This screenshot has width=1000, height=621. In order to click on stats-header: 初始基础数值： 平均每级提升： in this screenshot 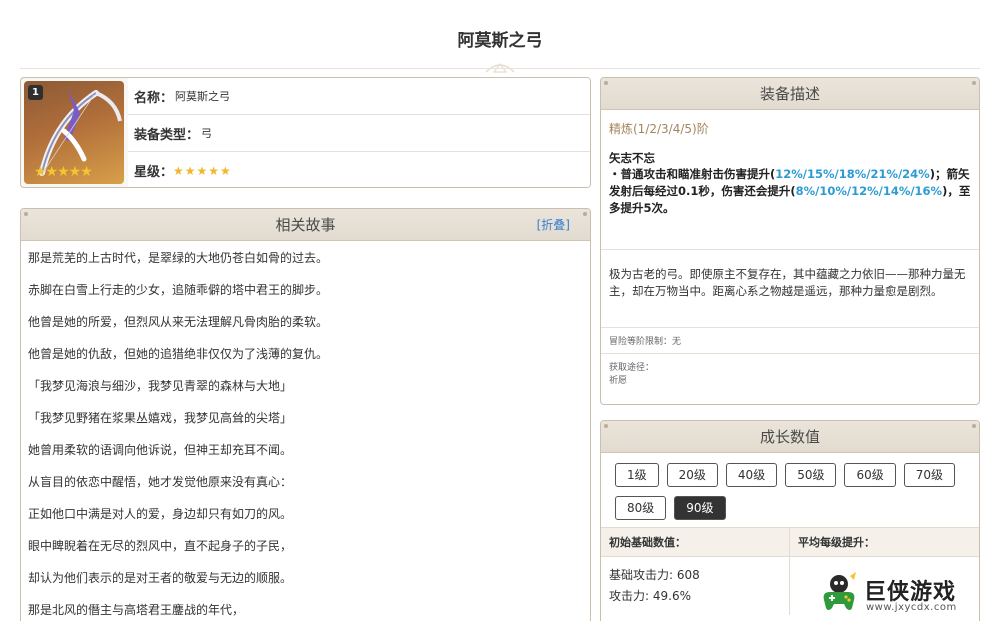, I will do `click(790, 542)`.